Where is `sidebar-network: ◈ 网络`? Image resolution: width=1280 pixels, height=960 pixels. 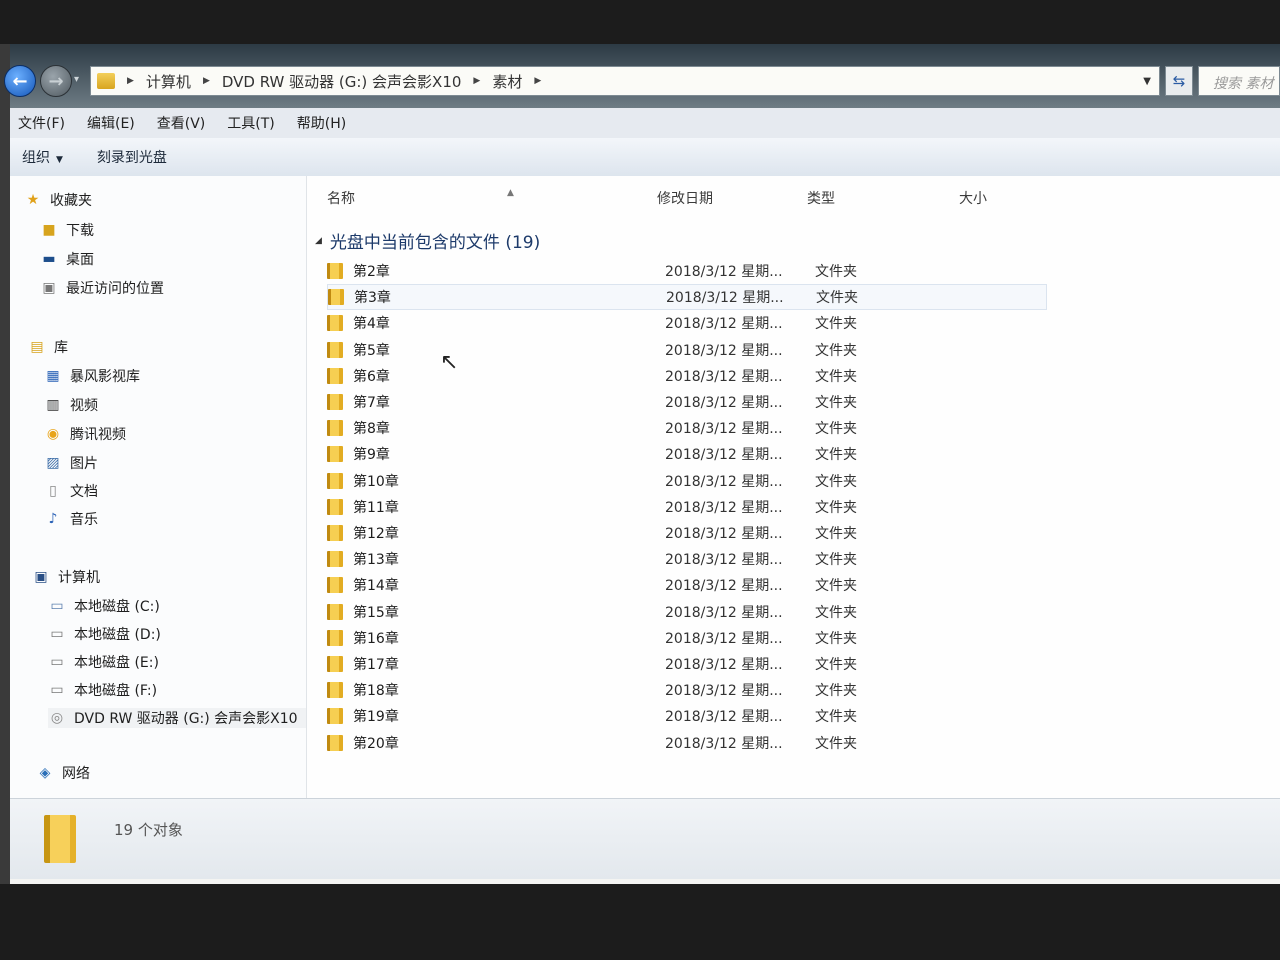
sidebar-network: ◈ 网络 is located at coordinates (63, 773).